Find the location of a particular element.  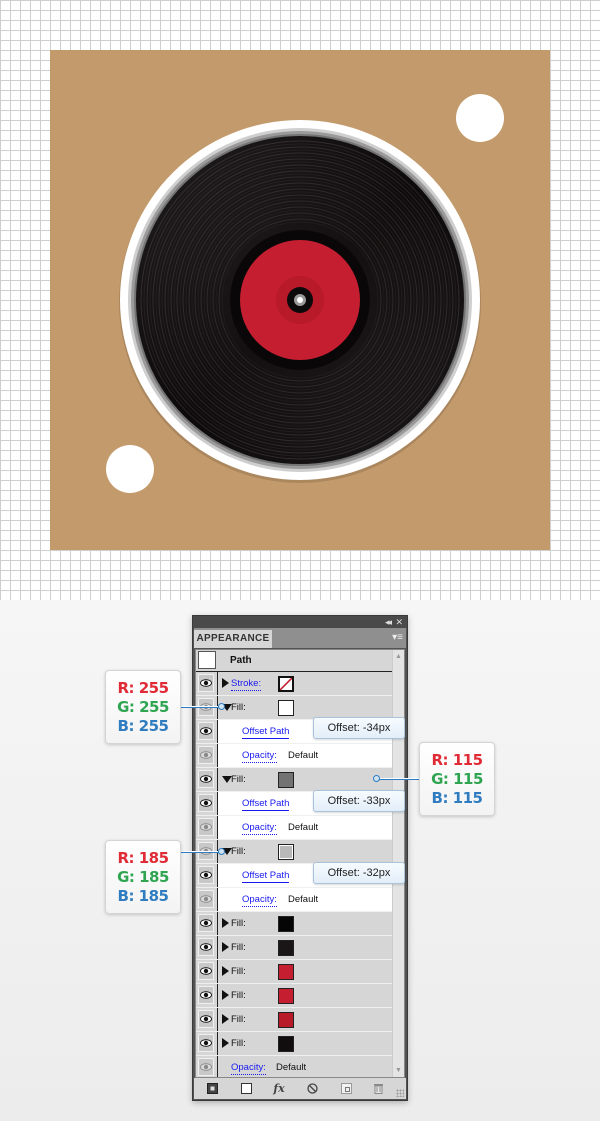

offset-callout: Offset: -34px is located at coordinates (359, 728).